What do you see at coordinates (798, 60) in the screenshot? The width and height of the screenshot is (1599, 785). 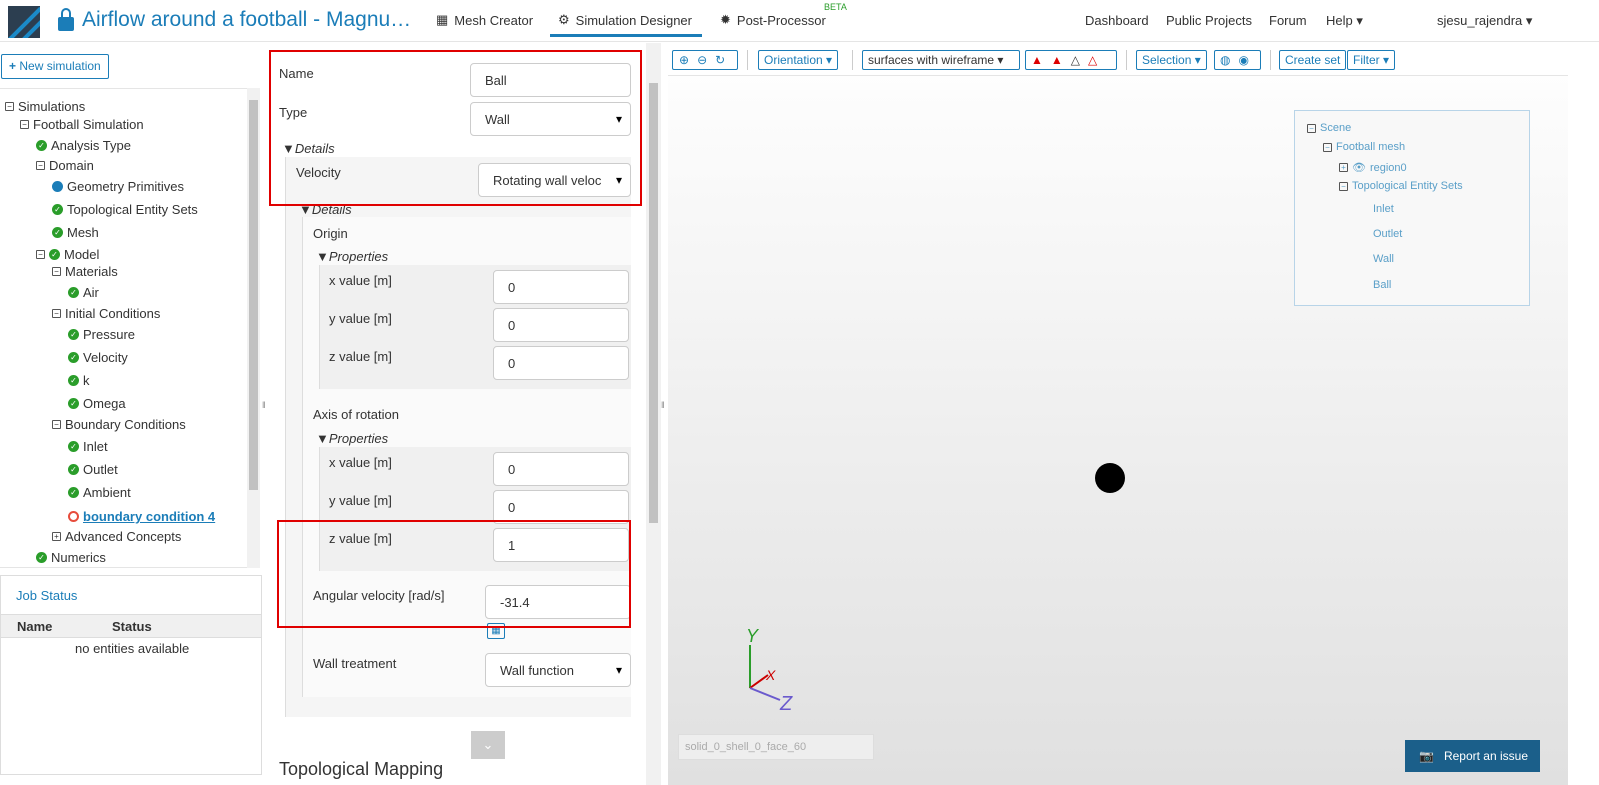 I see `orientation-dropdown: Orientation ▾` at bounding box center [798, 60].